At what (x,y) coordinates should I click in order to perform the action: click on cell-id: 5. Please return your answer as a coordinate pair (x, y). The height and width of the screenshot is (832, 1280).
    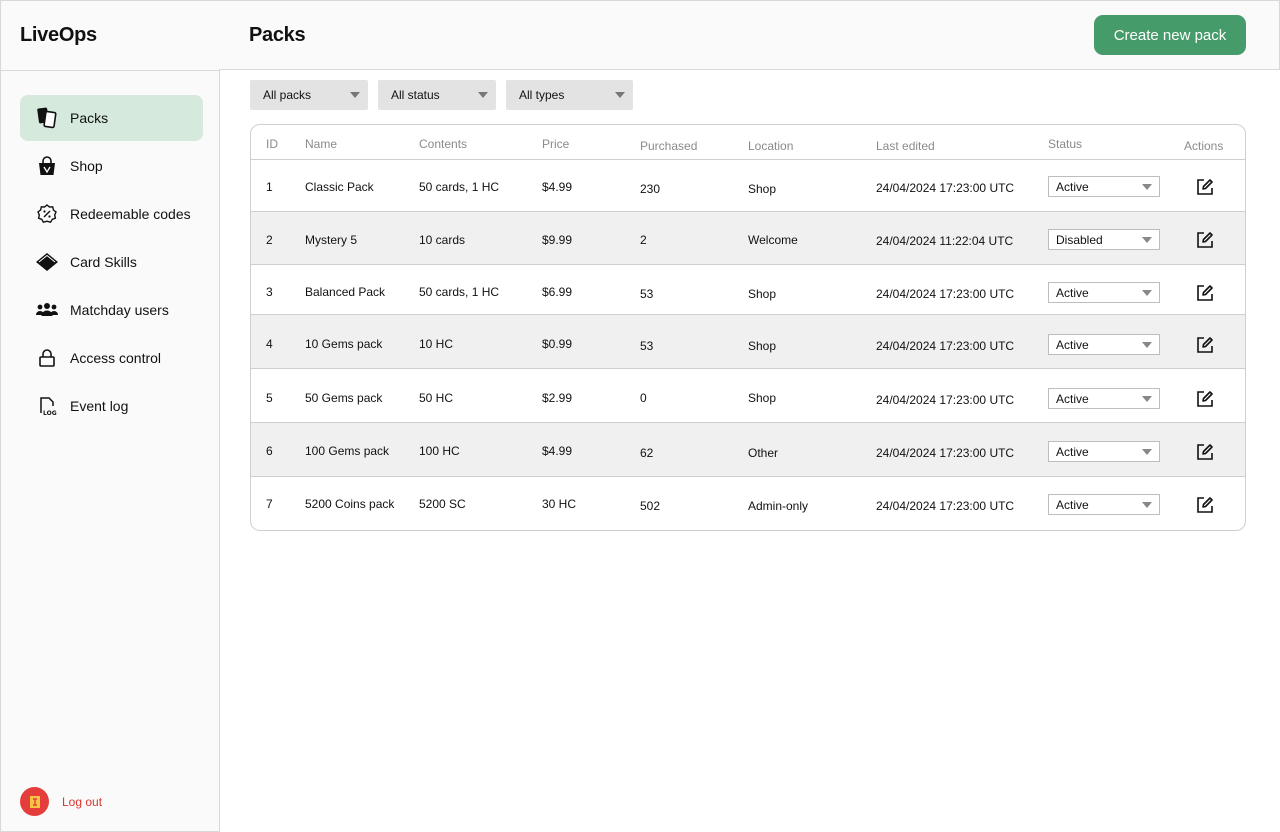
    Looking at the image, I should click on (269, 398).